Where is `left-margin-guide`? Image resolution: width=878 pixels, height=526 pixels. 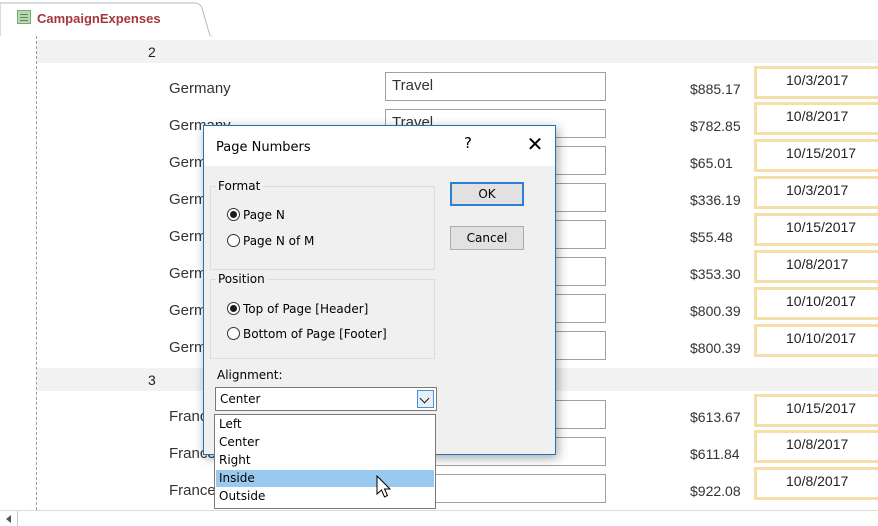
left-margin-guide is located at coordinates (36, 273).